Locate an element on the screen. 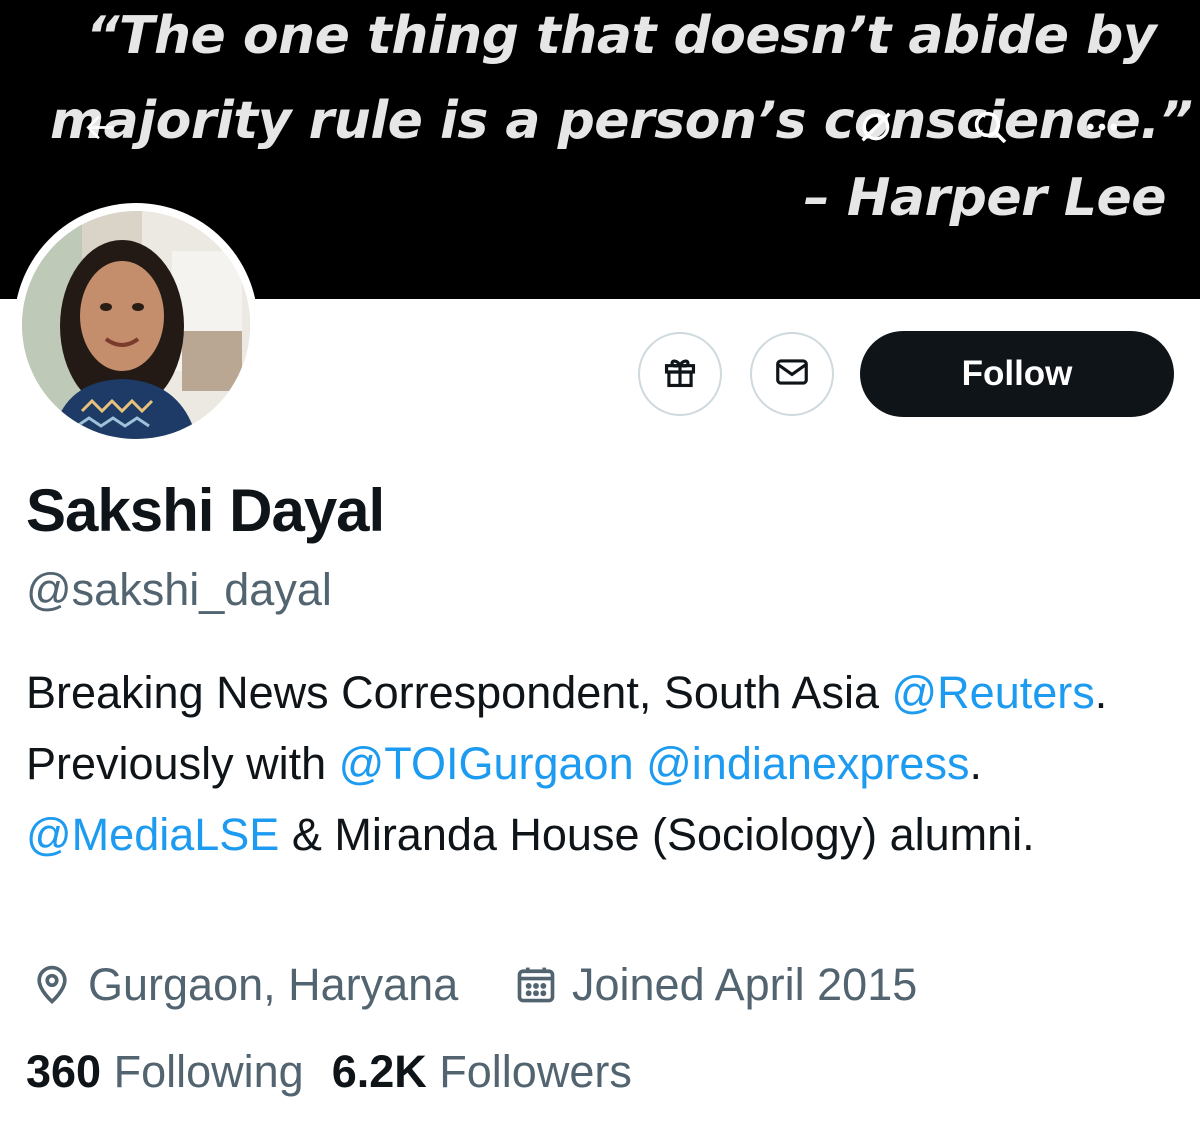 This screenshot has width=1200, height=1125. following-count: 360 is located at coordinates (64, 1071).